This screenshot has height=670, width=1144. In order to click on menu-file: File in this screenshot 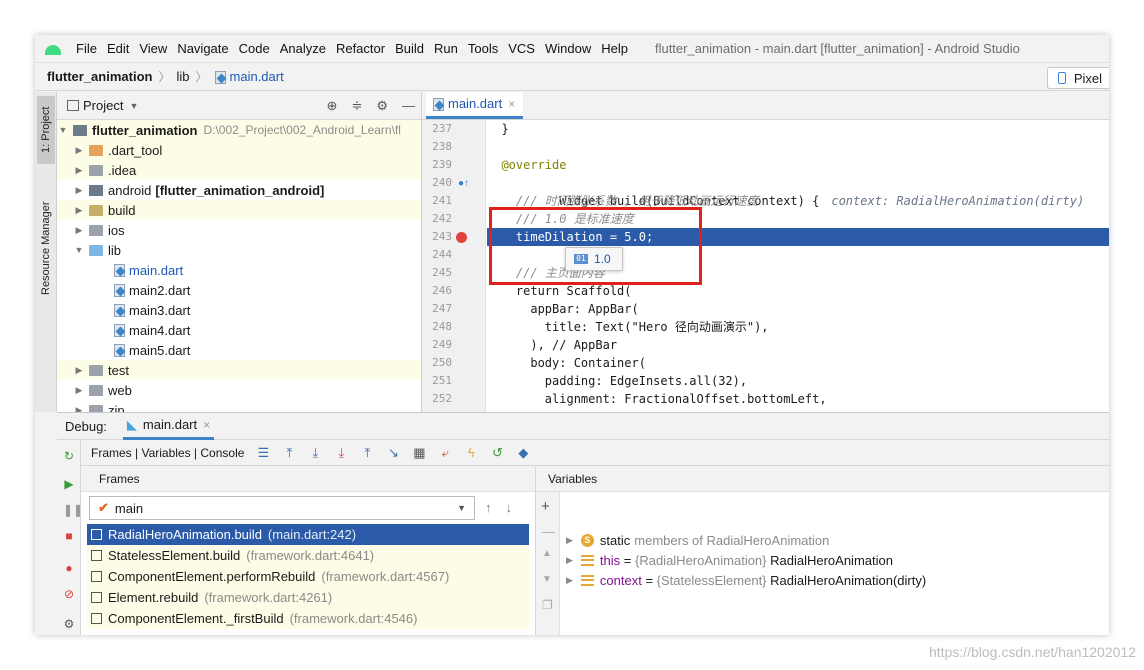, I will do `click(86, 48)`.